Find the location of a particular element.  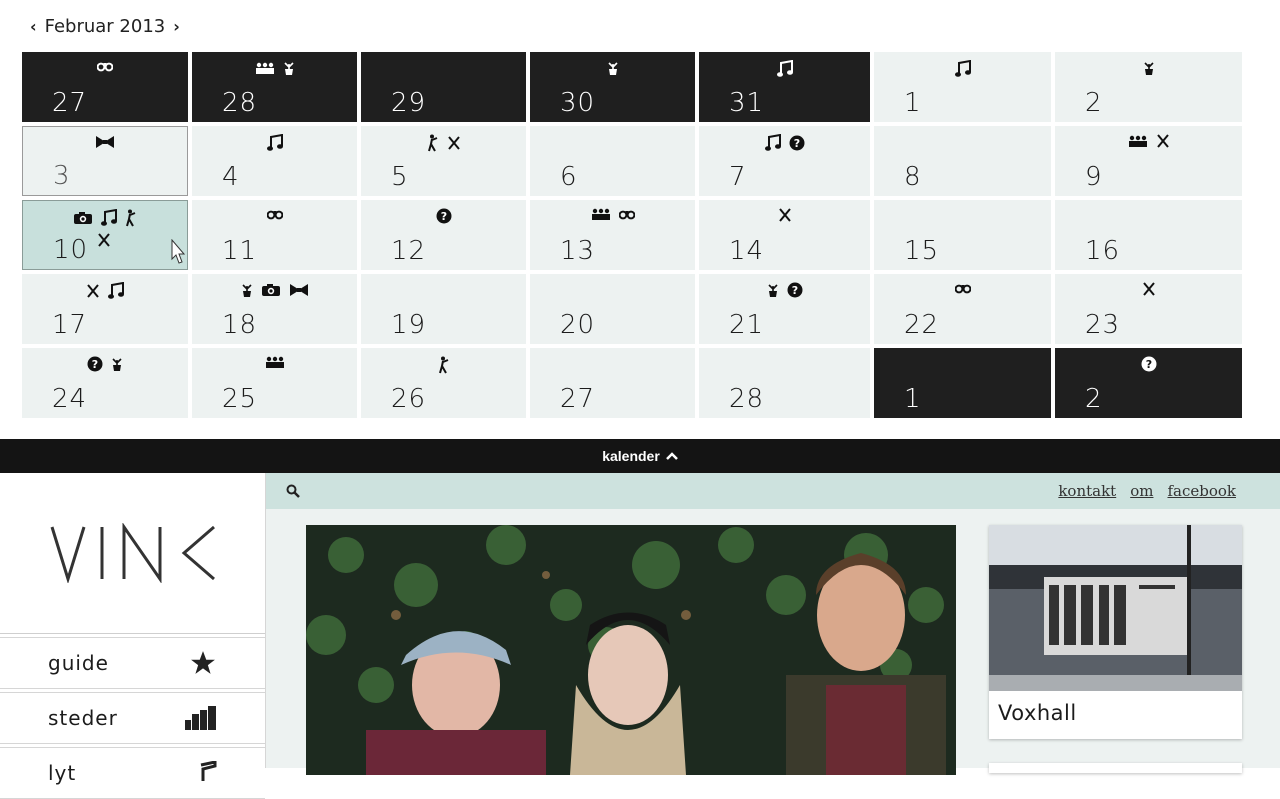

prev-month-button: ‹ is located at coordinates (33, 26).